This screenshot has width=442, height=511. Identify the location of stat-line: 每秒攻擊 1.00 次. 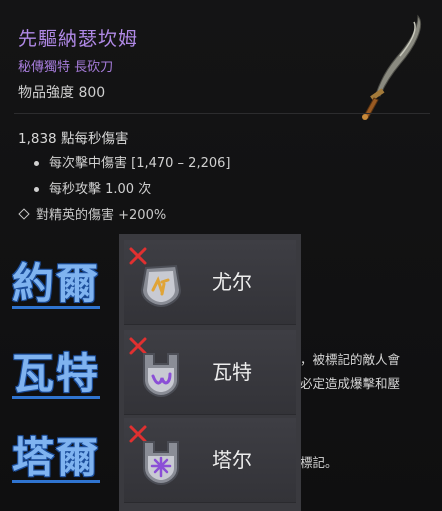
(92, 187).